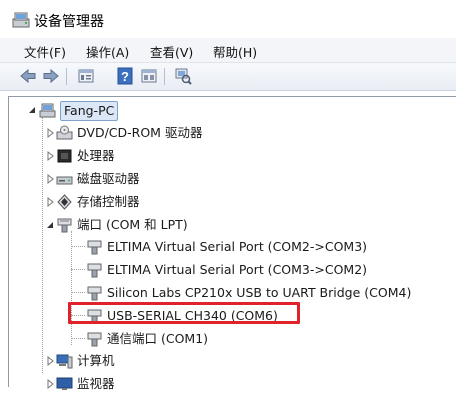 The width and height of the screenshot is (456, 395). What do you see at coordinates (139, 133) in the screenshot?
I see `tree-node-label: DVD/CD-ROM 驱动器` at bounding box center [139, 133].